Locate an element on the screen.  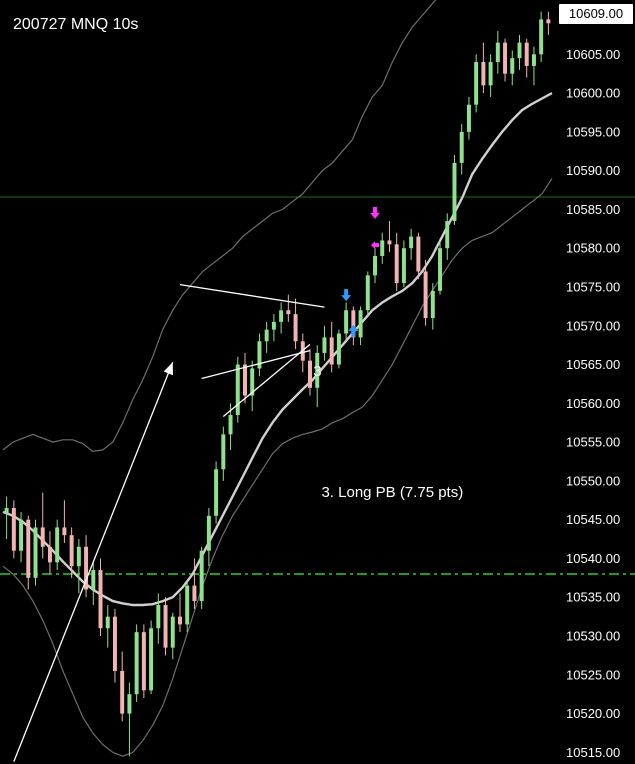
y-tick-label: 10515.00 is located at coordinates (593, 752).